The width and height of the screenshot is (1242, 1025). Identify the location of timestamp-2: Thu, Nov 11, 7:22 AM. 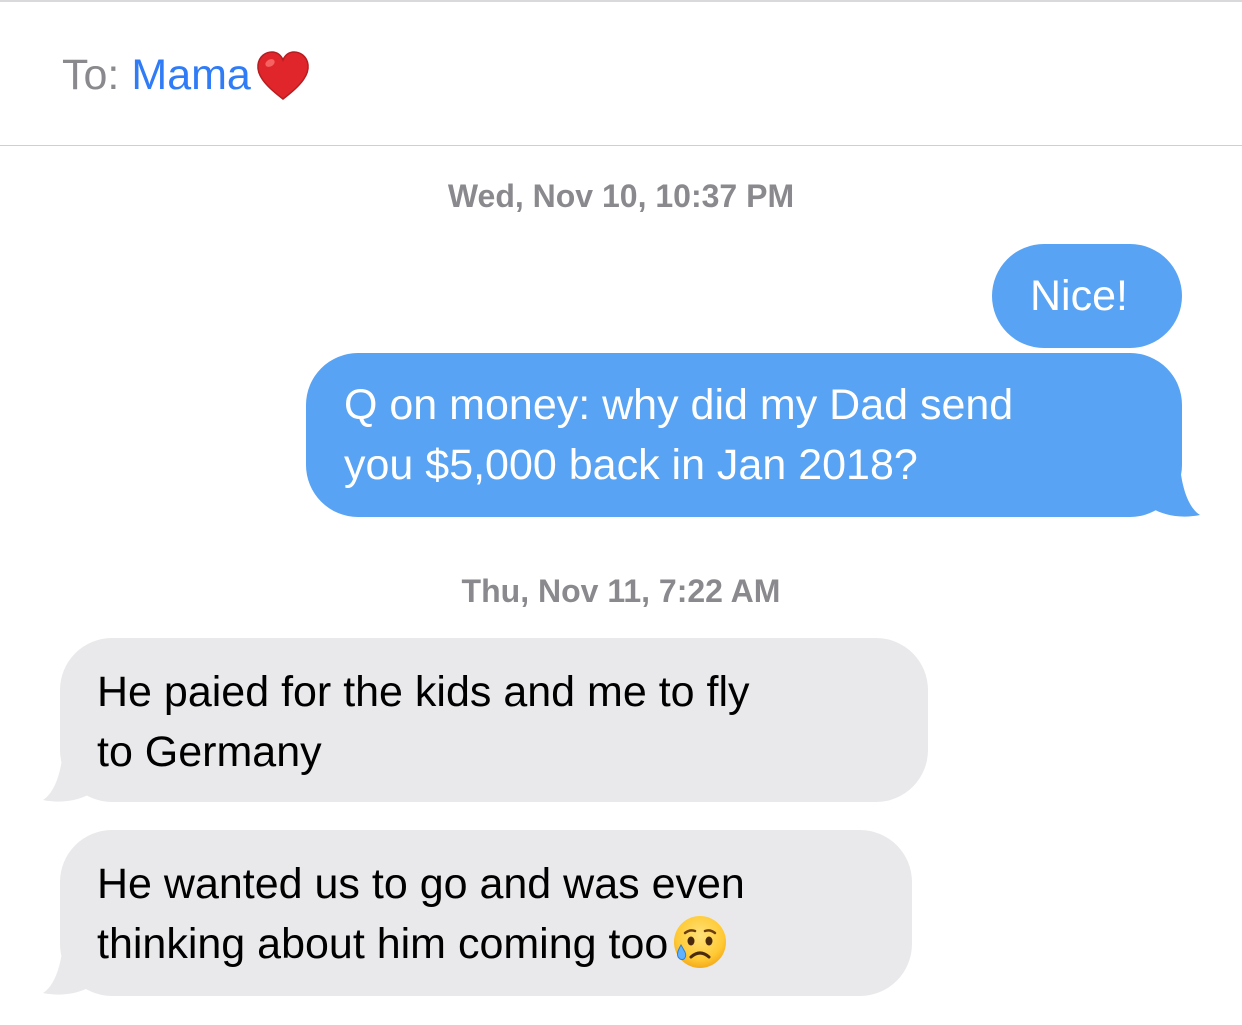
(621, 591).